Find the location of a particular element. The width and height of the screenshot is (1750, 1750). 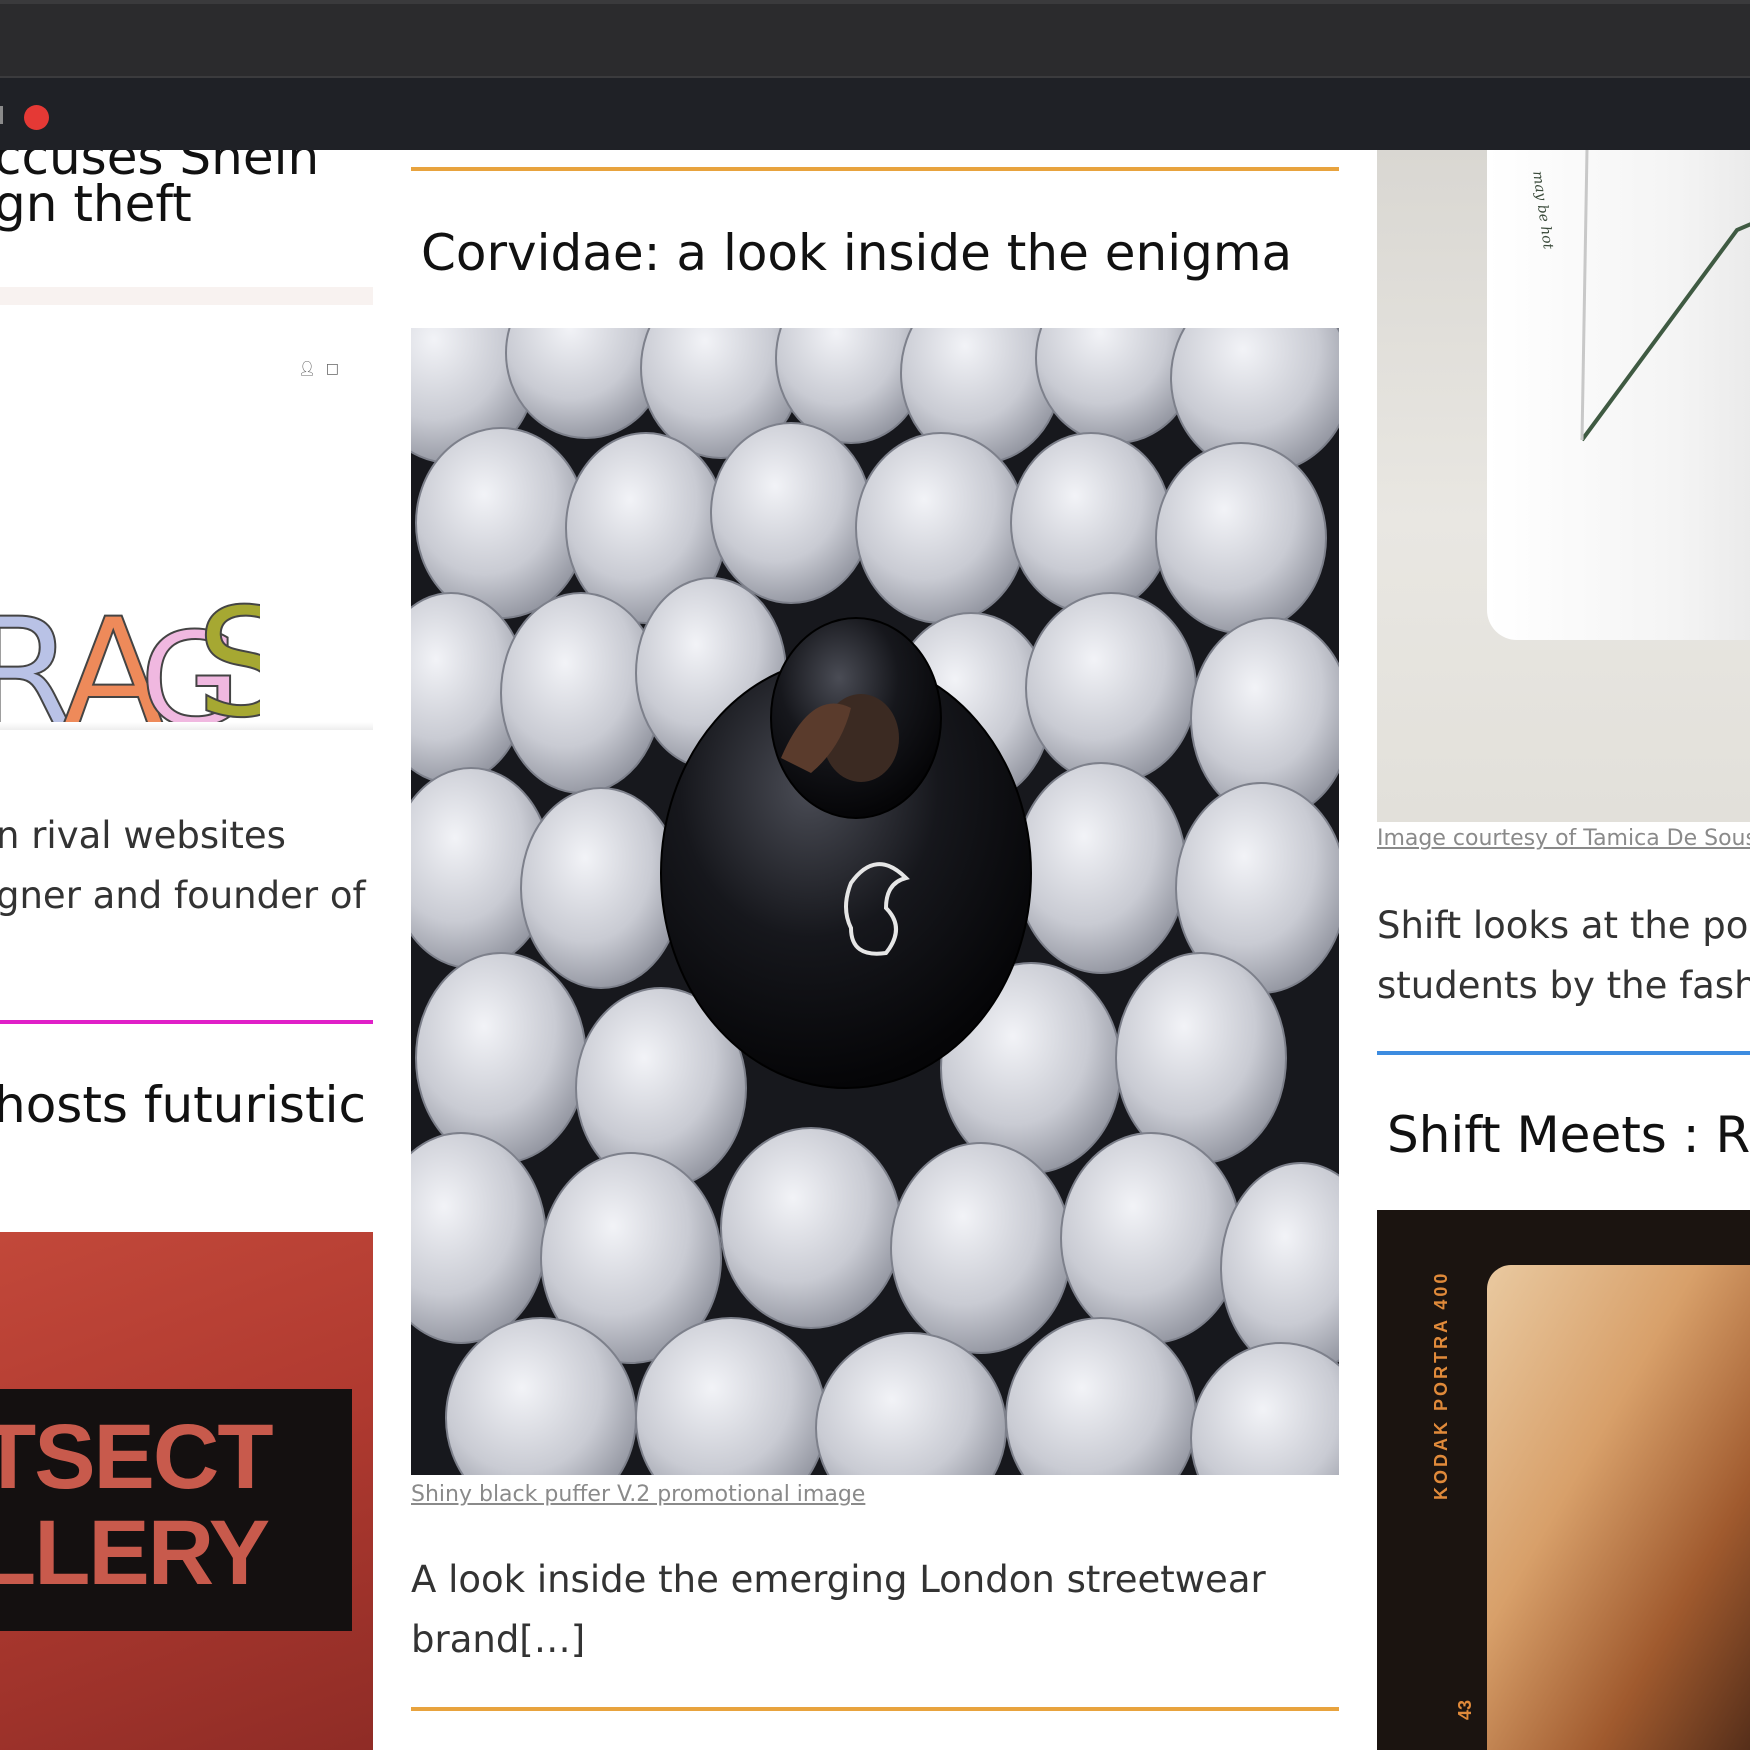

shop-header-icons: 👤︎□ is located at coordinates (323, 369).